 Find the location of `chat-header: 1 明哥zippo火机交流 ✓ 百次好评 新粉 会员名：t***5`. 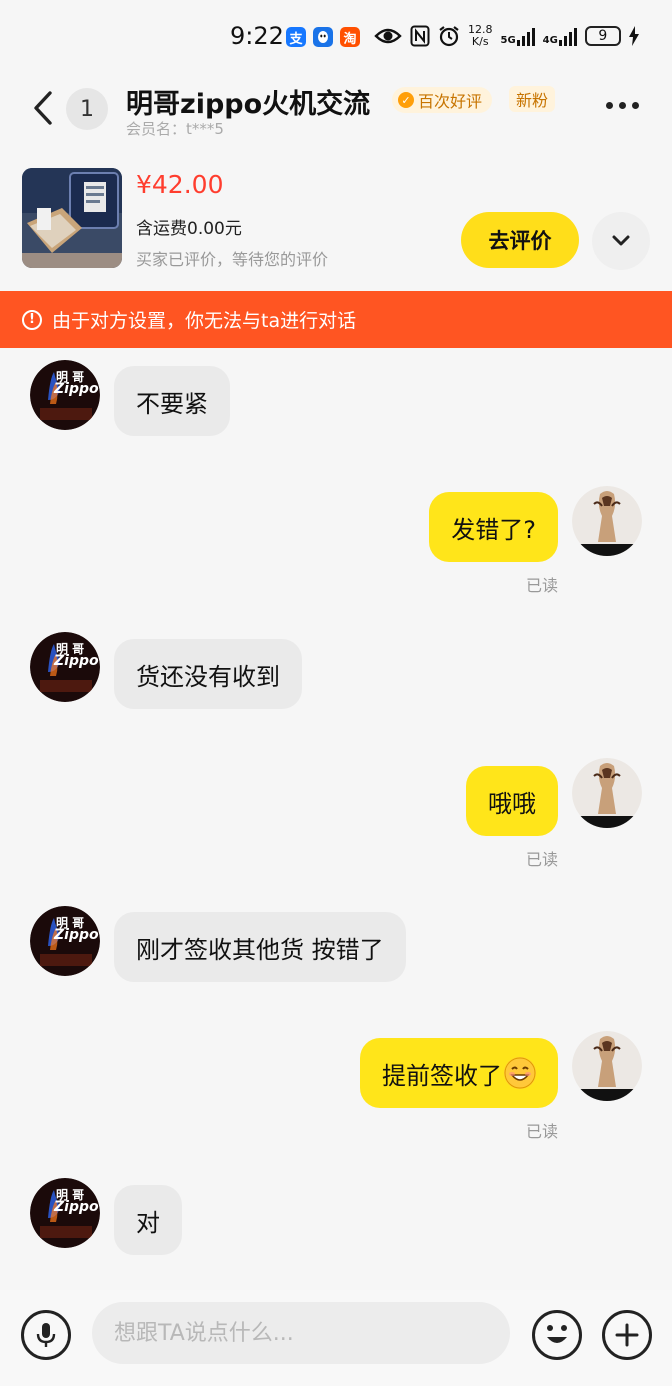

chat-header: 1 明哥zippo火机交流 ✓ 百次好评 新粉 会员名：t***5 is located at coordinates (336, 118).